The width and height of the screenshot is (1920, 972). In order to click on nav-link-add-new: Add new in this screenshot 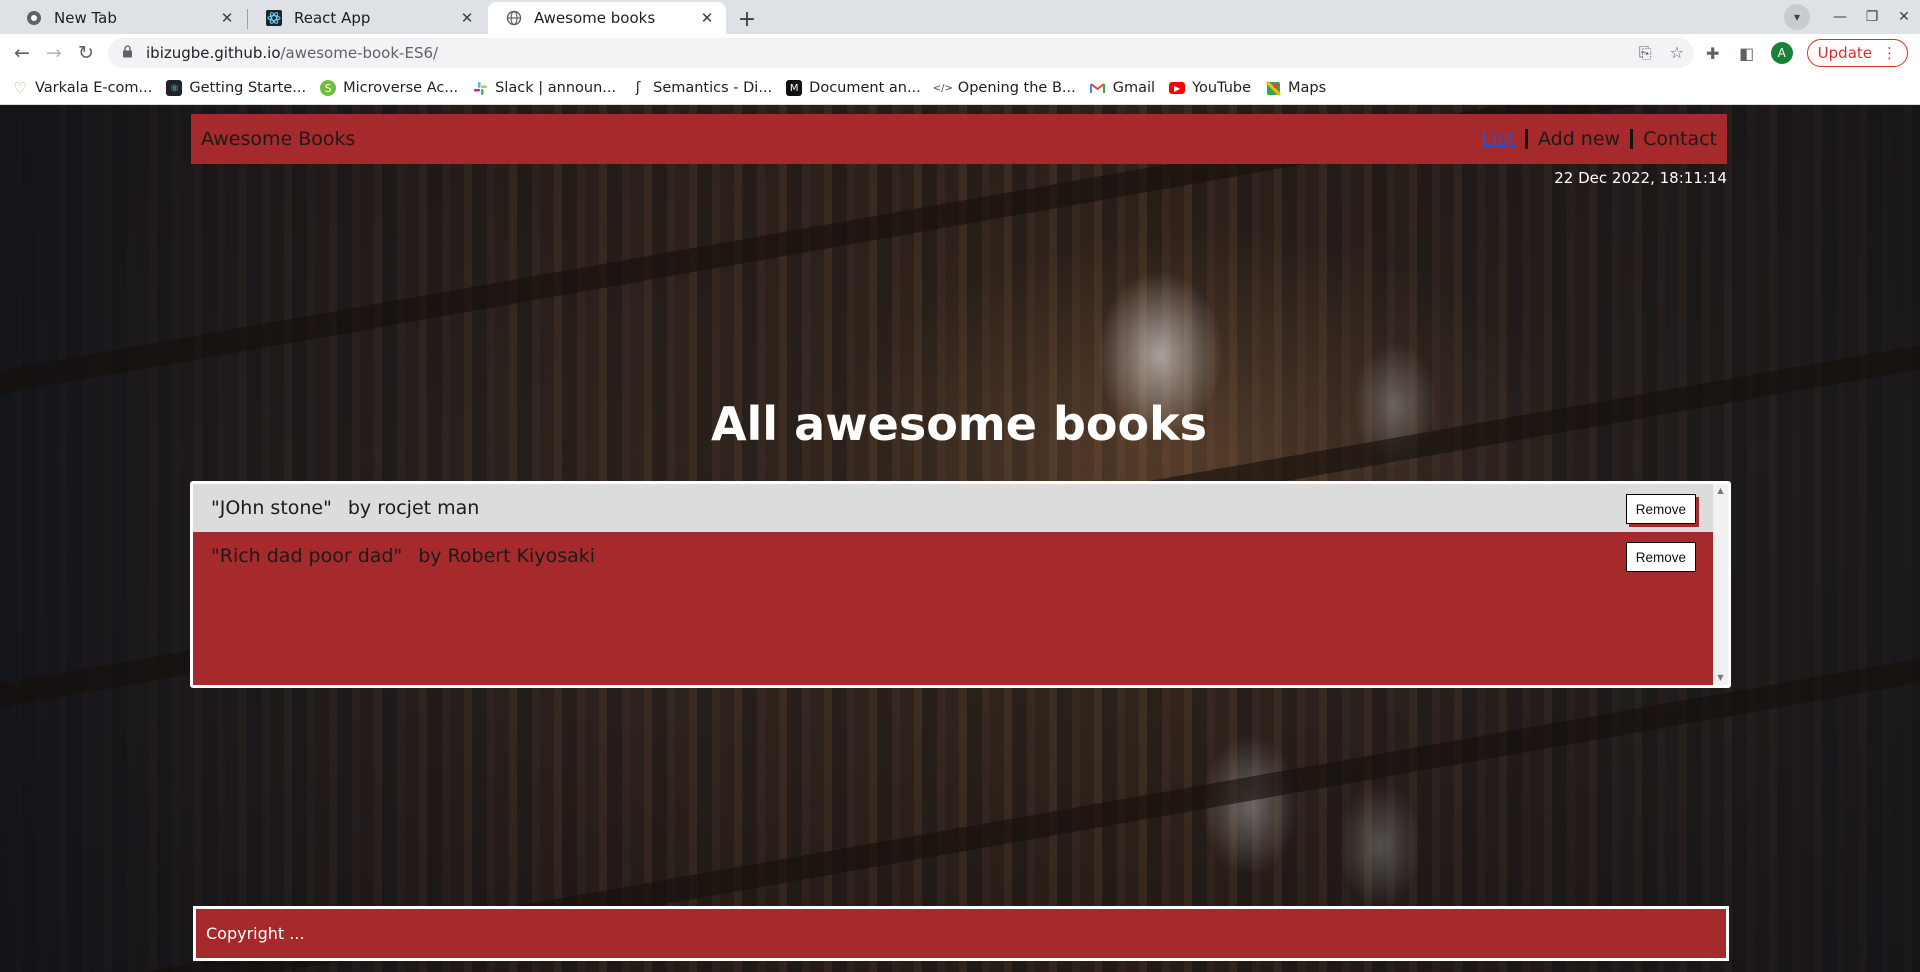, I will do `click(1579, 139)`.